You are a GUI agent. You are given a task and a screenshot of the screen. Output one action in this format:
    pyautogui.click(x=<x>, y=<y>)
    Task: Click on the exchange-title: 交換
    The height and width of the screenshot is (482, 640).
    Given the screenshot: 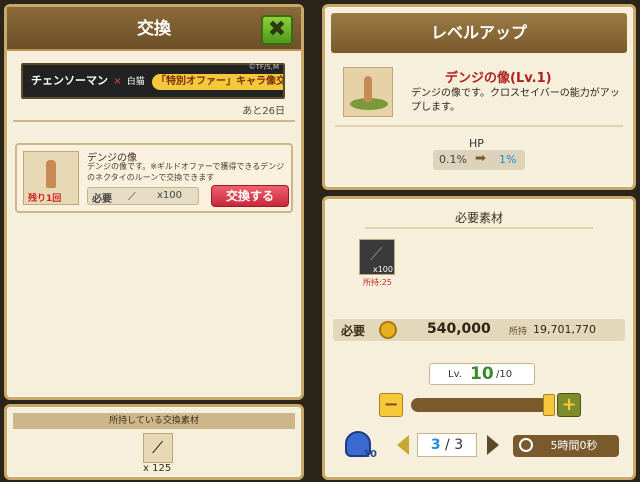 What is the action you would take?
    pyautogui.click(x=154, y=29)
    